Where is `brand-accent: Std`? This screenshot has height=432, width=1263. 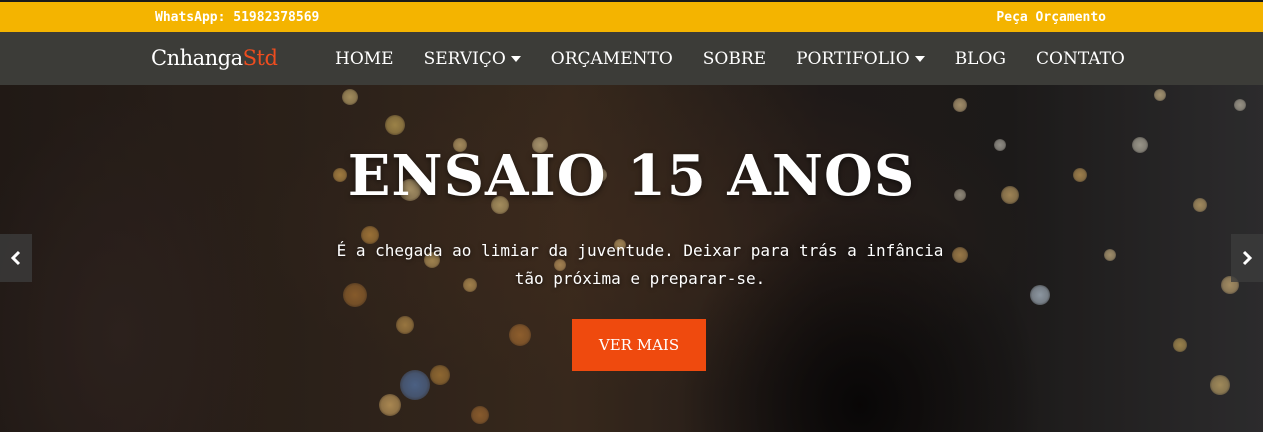 brand-accent: Std is located at coordinates (260, 58).